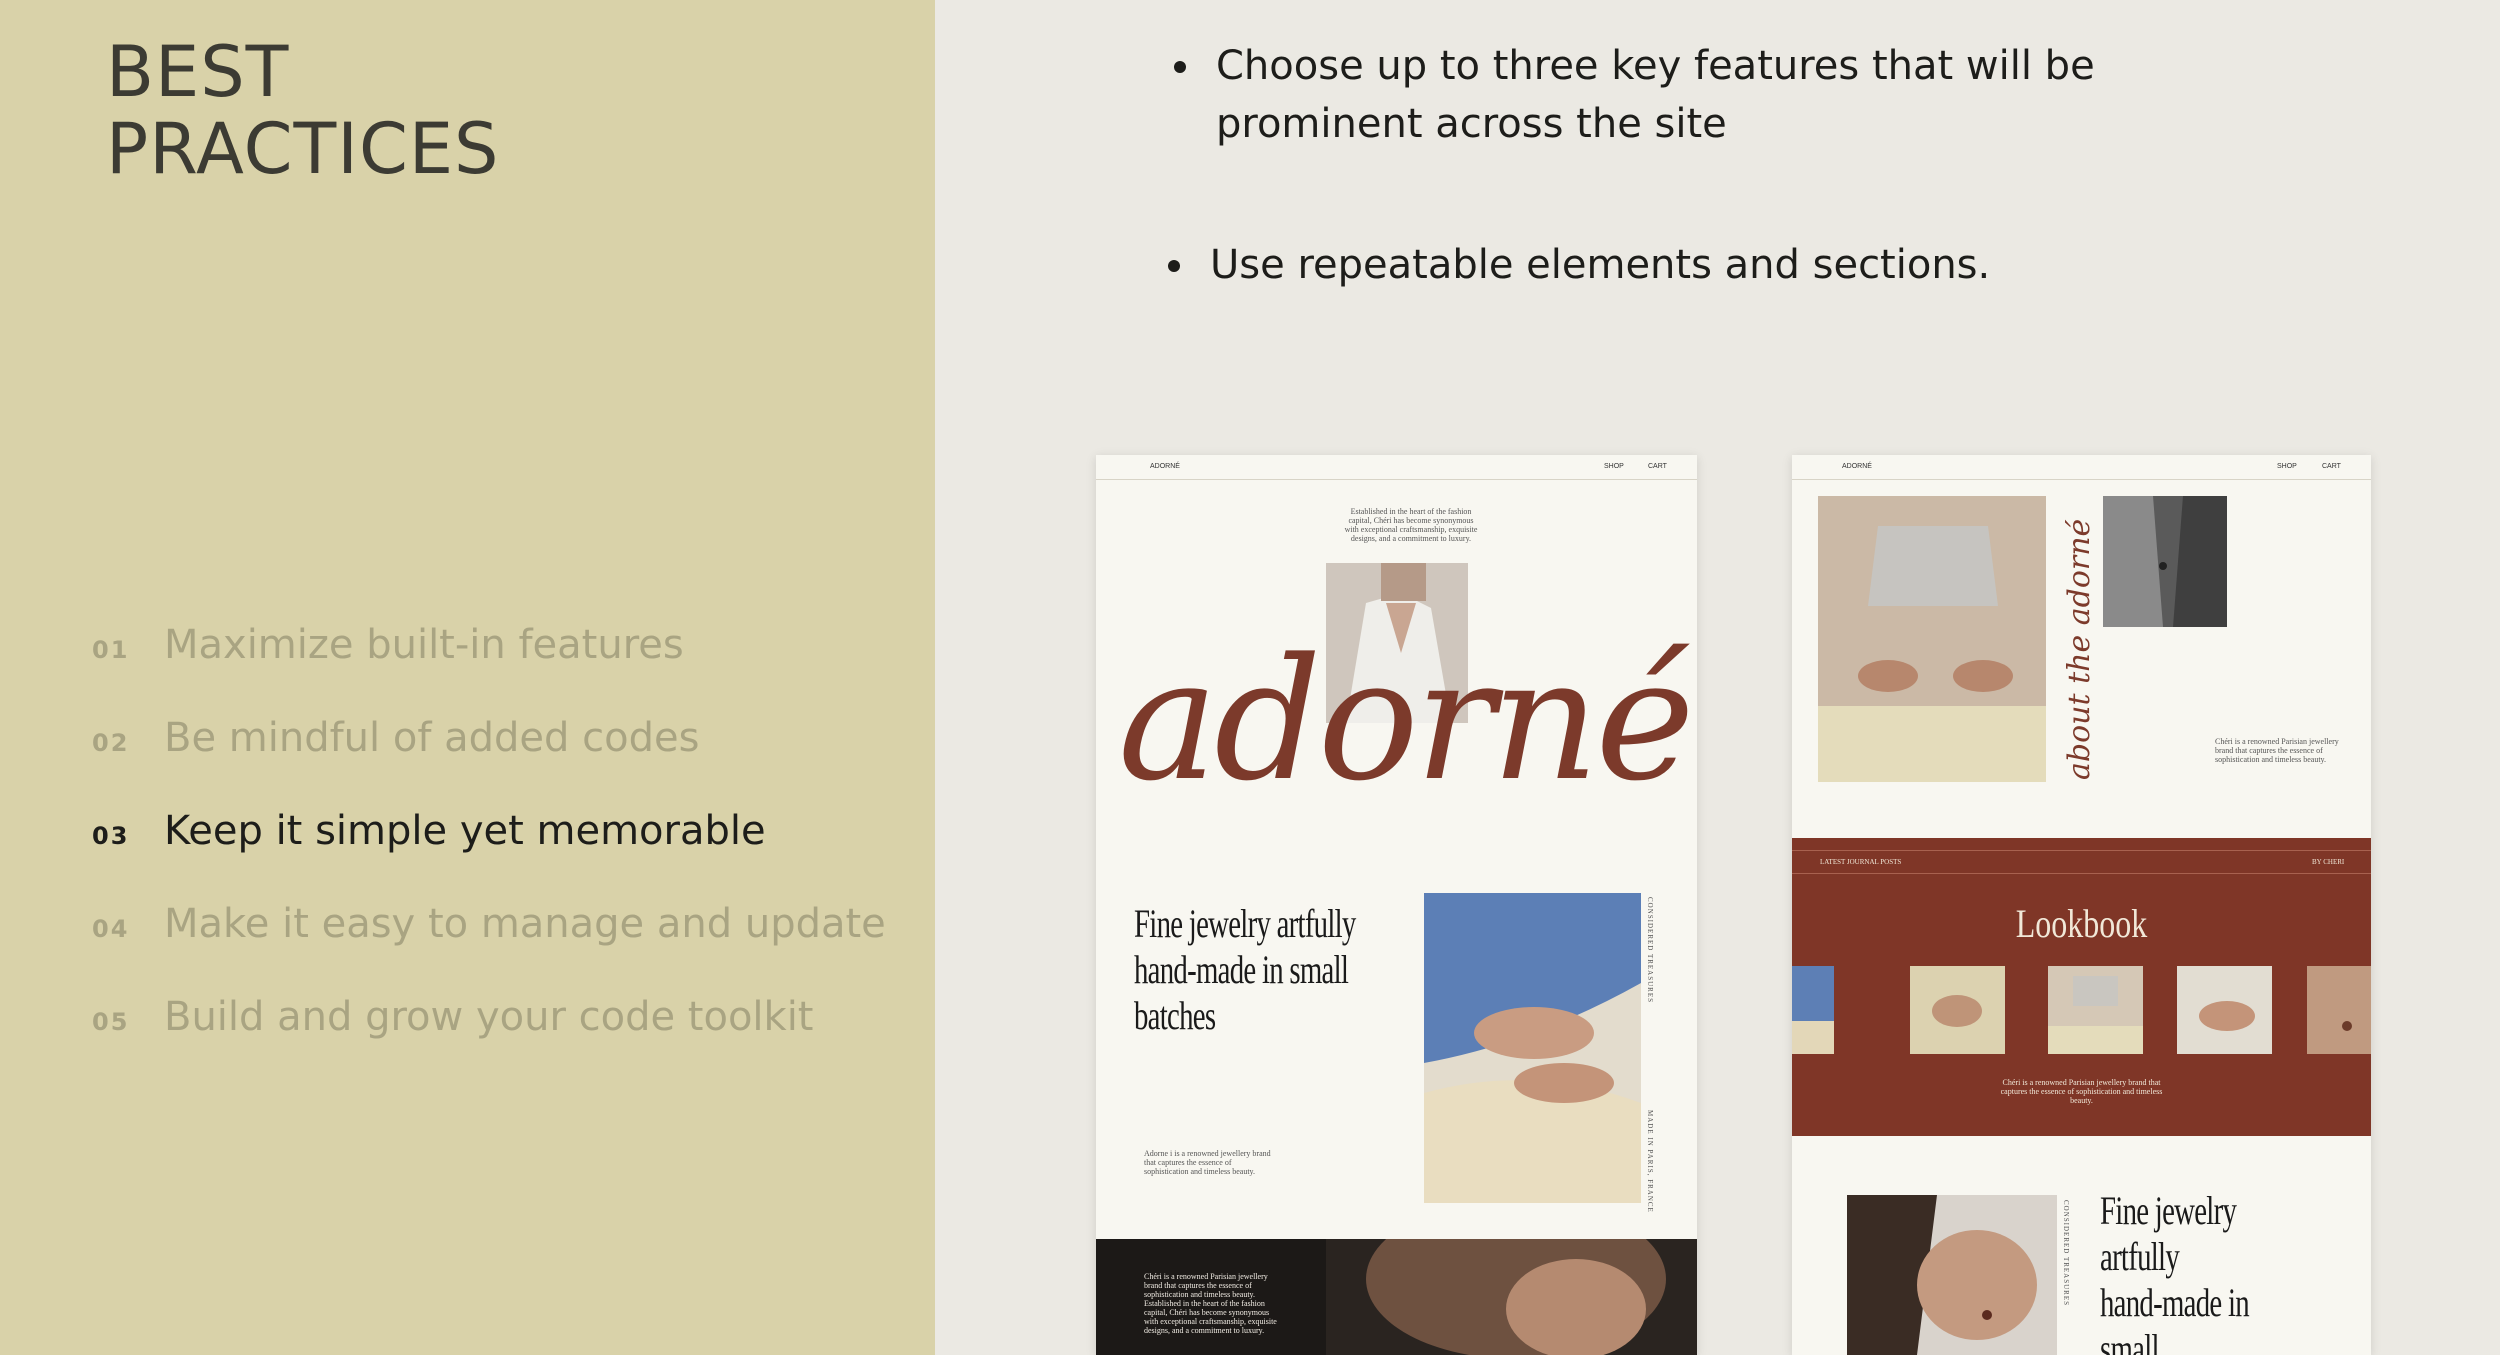  I want to click on necklace-photo, so click(2165, 561).